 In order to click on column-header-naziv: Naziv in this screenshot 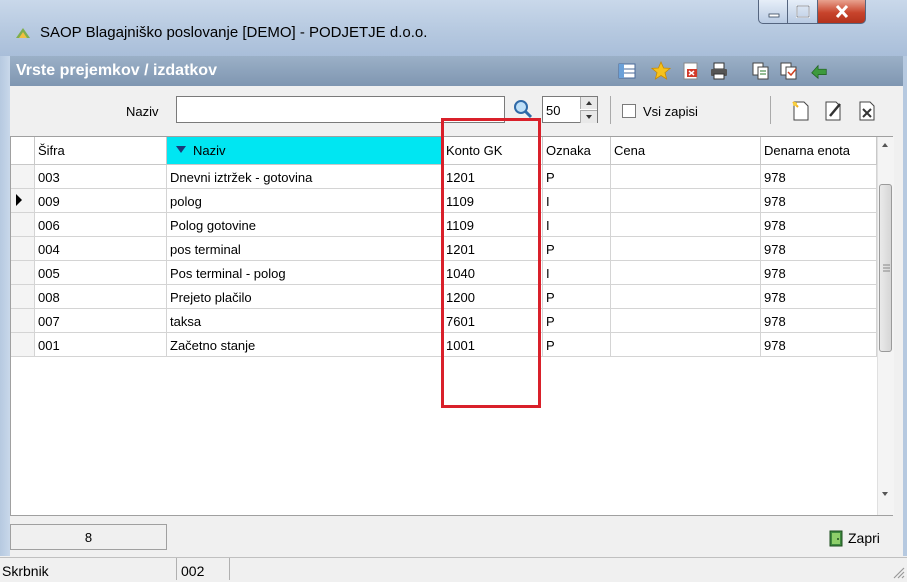, I will do `click(305, 151)`.